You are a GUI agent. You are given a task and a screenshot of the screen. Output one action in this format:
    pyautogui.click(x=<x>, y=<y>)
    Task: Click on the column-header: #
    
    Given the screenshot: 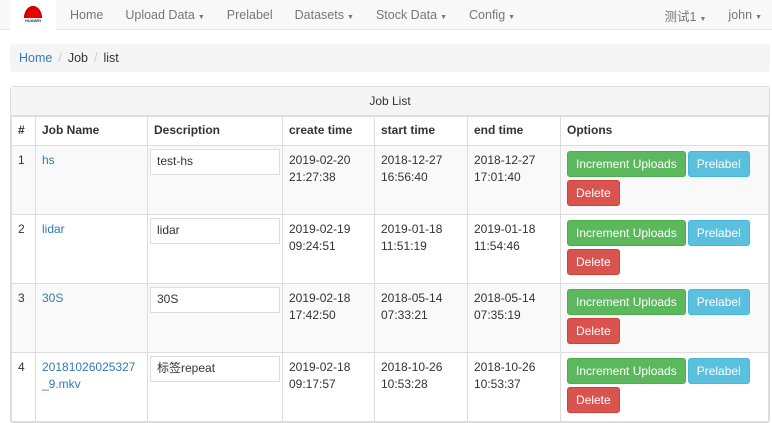 What is the action you would take?
    pyautogui.click(x=23, y=131)
    